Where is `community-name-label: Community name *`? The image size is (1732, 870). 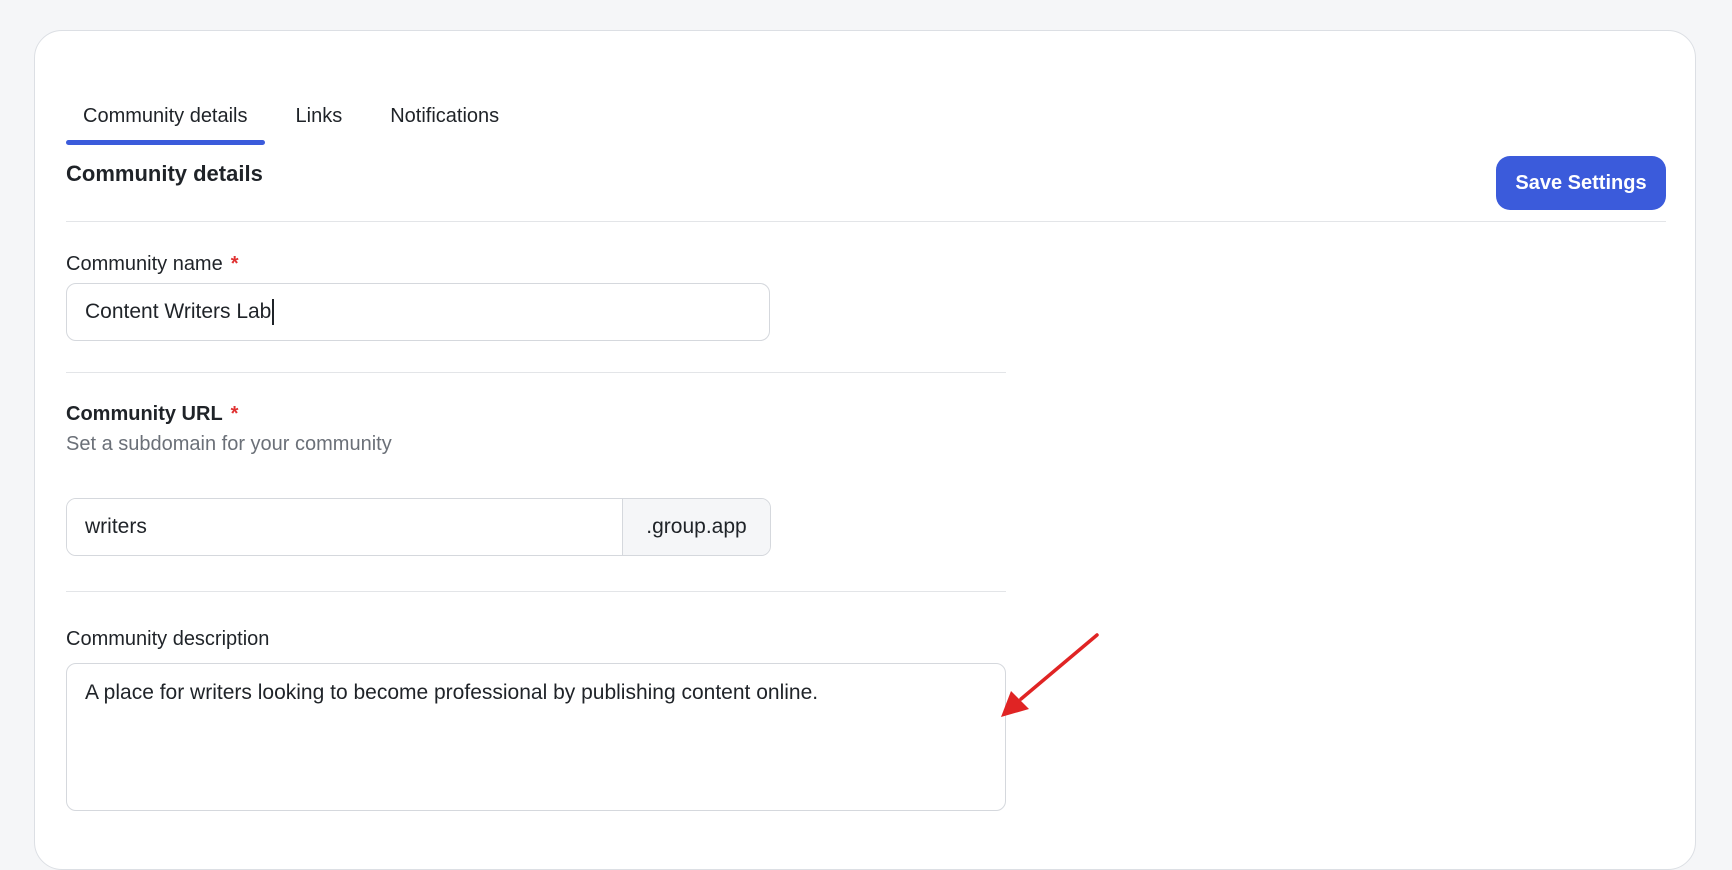
community-name-label: Community name * is located at coordinates (152, 264).